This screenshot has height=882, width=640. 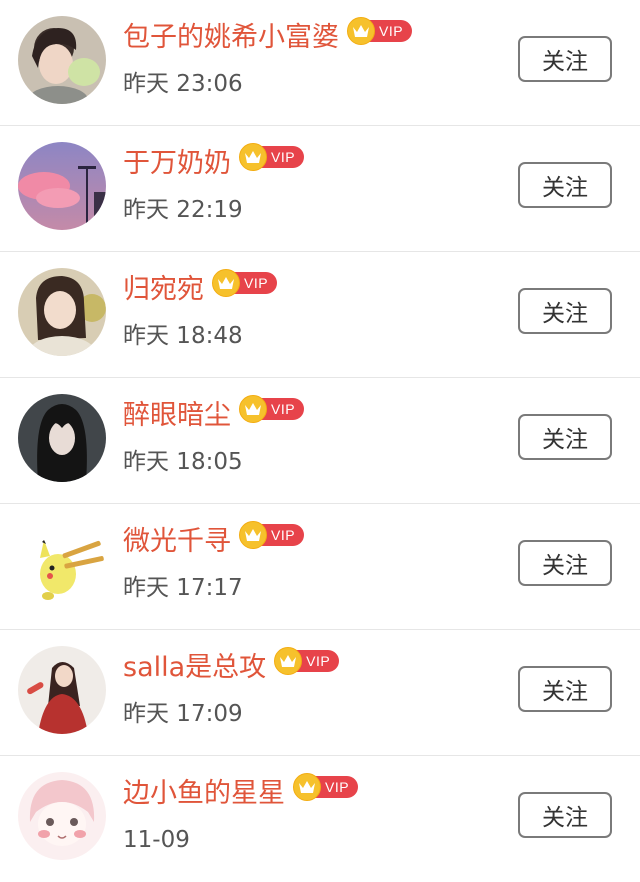 What do you see at coordinates (183, 210) in the screenshot?
I see `timestamp: 昨天 22:19` at bounding box center [183, 210].